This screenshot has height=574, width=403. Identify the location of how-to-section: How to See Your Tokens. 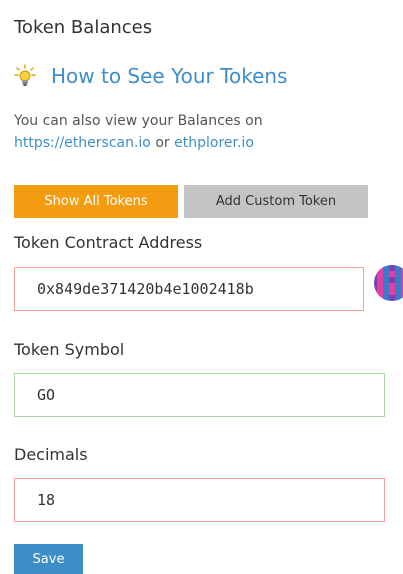
(150, 76).